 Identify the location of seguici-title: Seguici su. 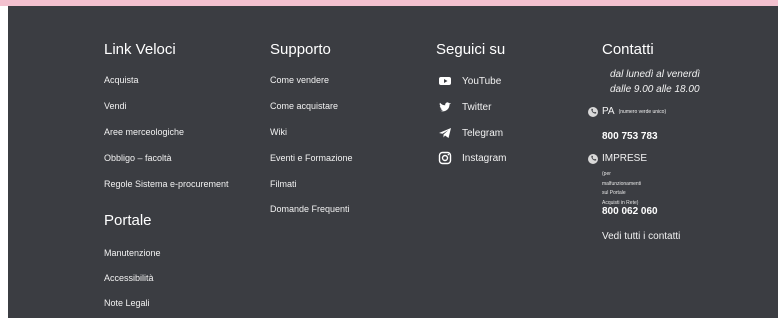
(471, 49).